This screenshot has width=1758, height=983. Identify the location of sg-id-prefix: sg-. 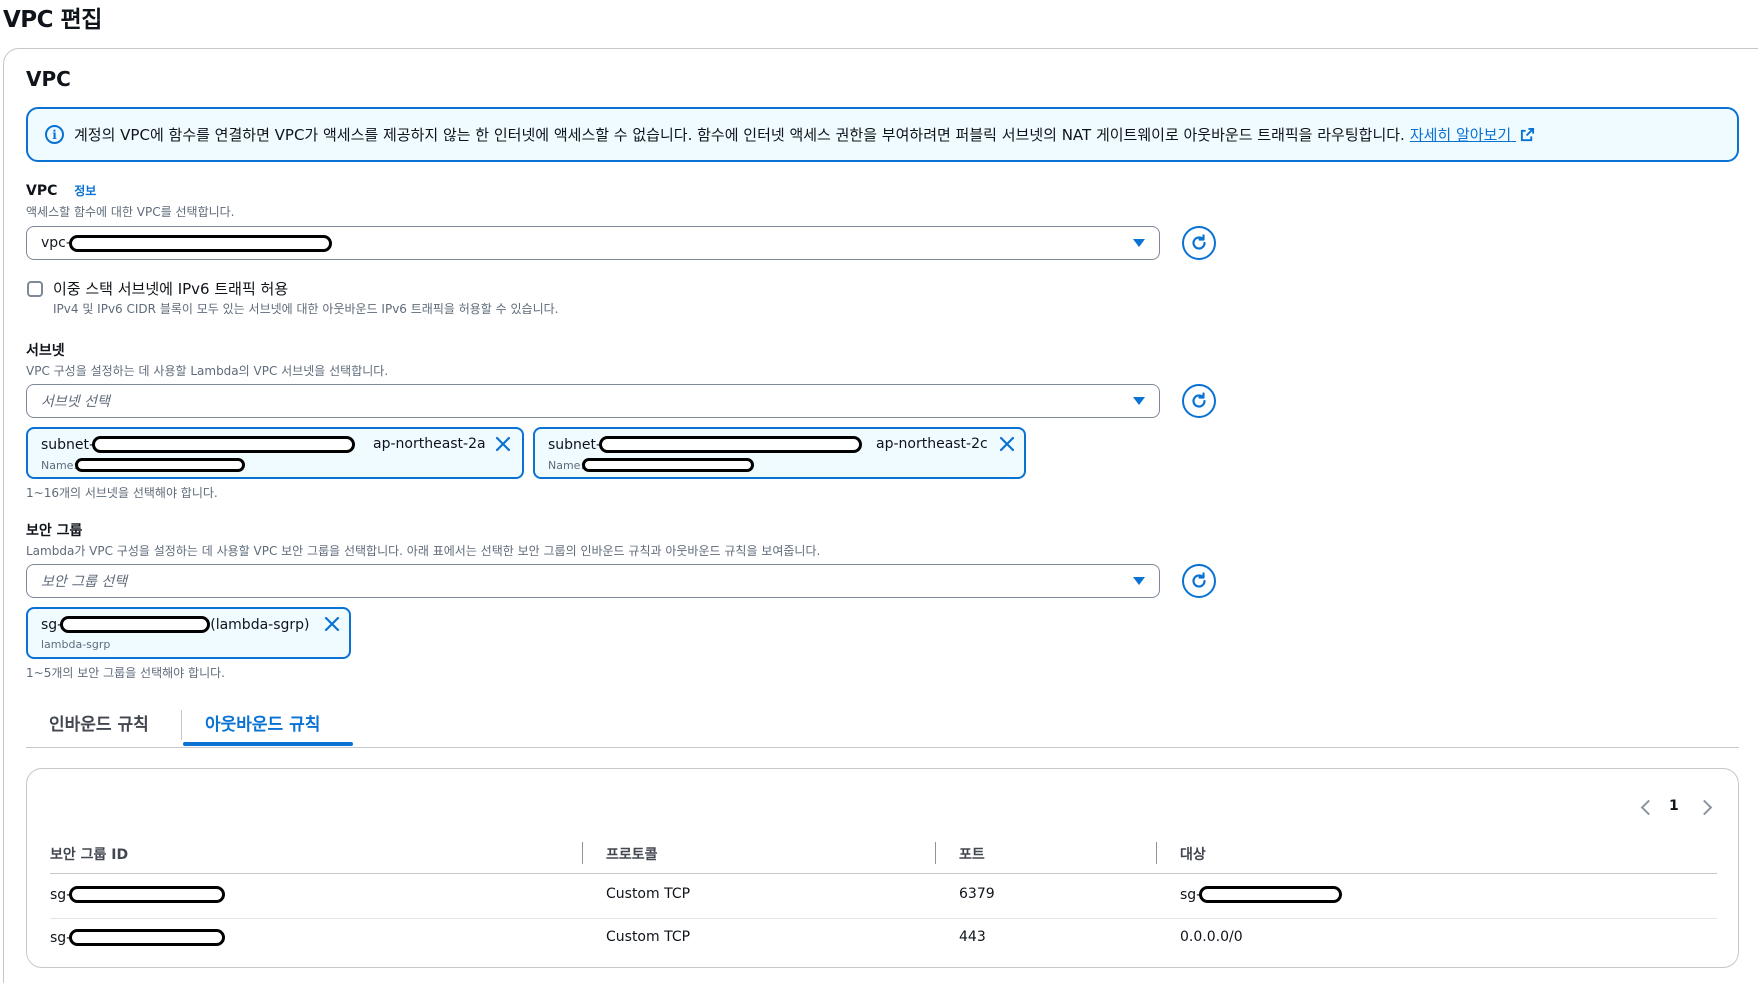
(52, 624).